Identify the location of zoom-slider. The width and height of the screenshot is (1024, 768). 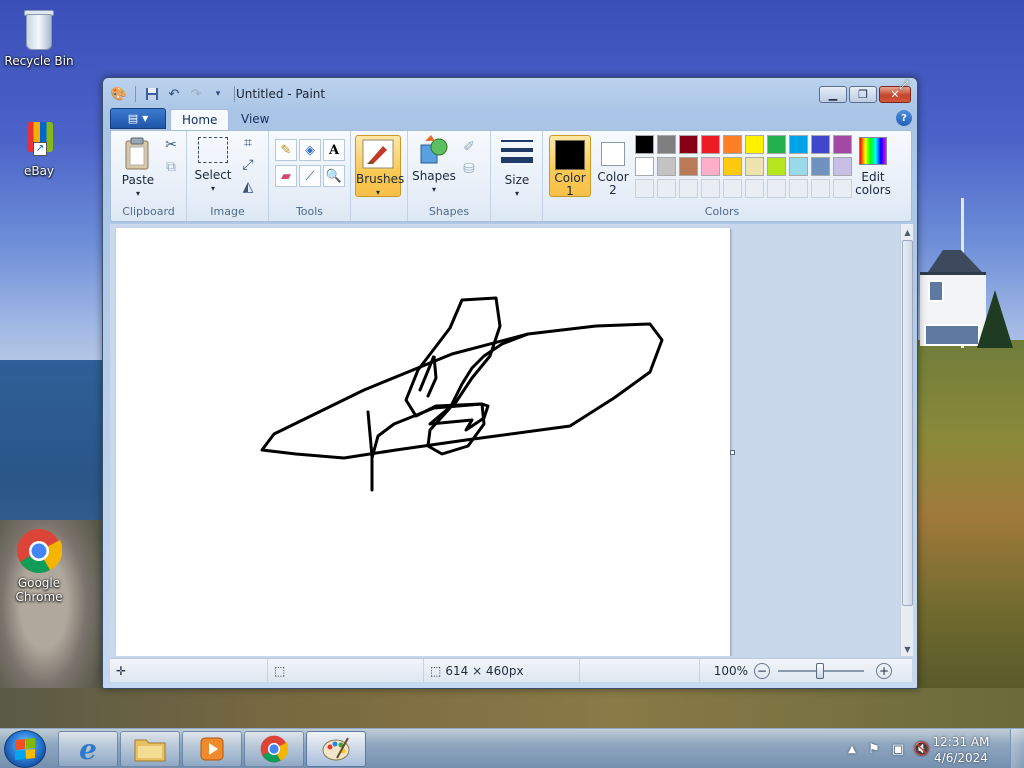
(821, 671).